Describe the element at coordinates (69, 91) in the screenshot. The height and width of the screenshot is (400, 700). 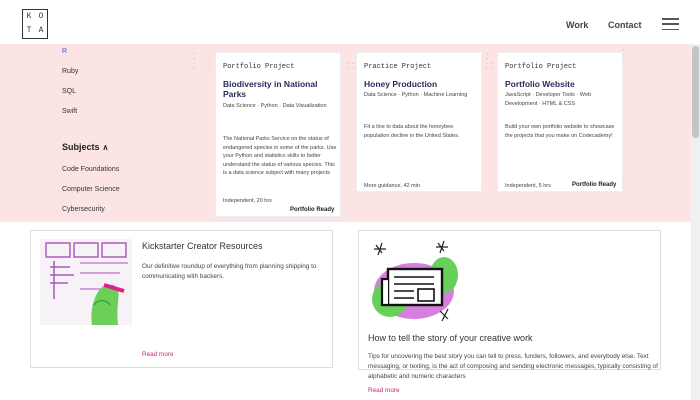
I see `language-item: SQL` at that location.